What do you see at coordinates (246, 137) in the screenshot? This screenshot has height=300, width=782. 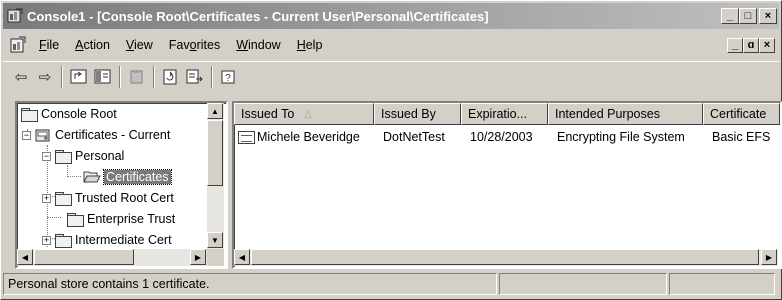 I see `certificate-icon` at bounding box center [246, 137].